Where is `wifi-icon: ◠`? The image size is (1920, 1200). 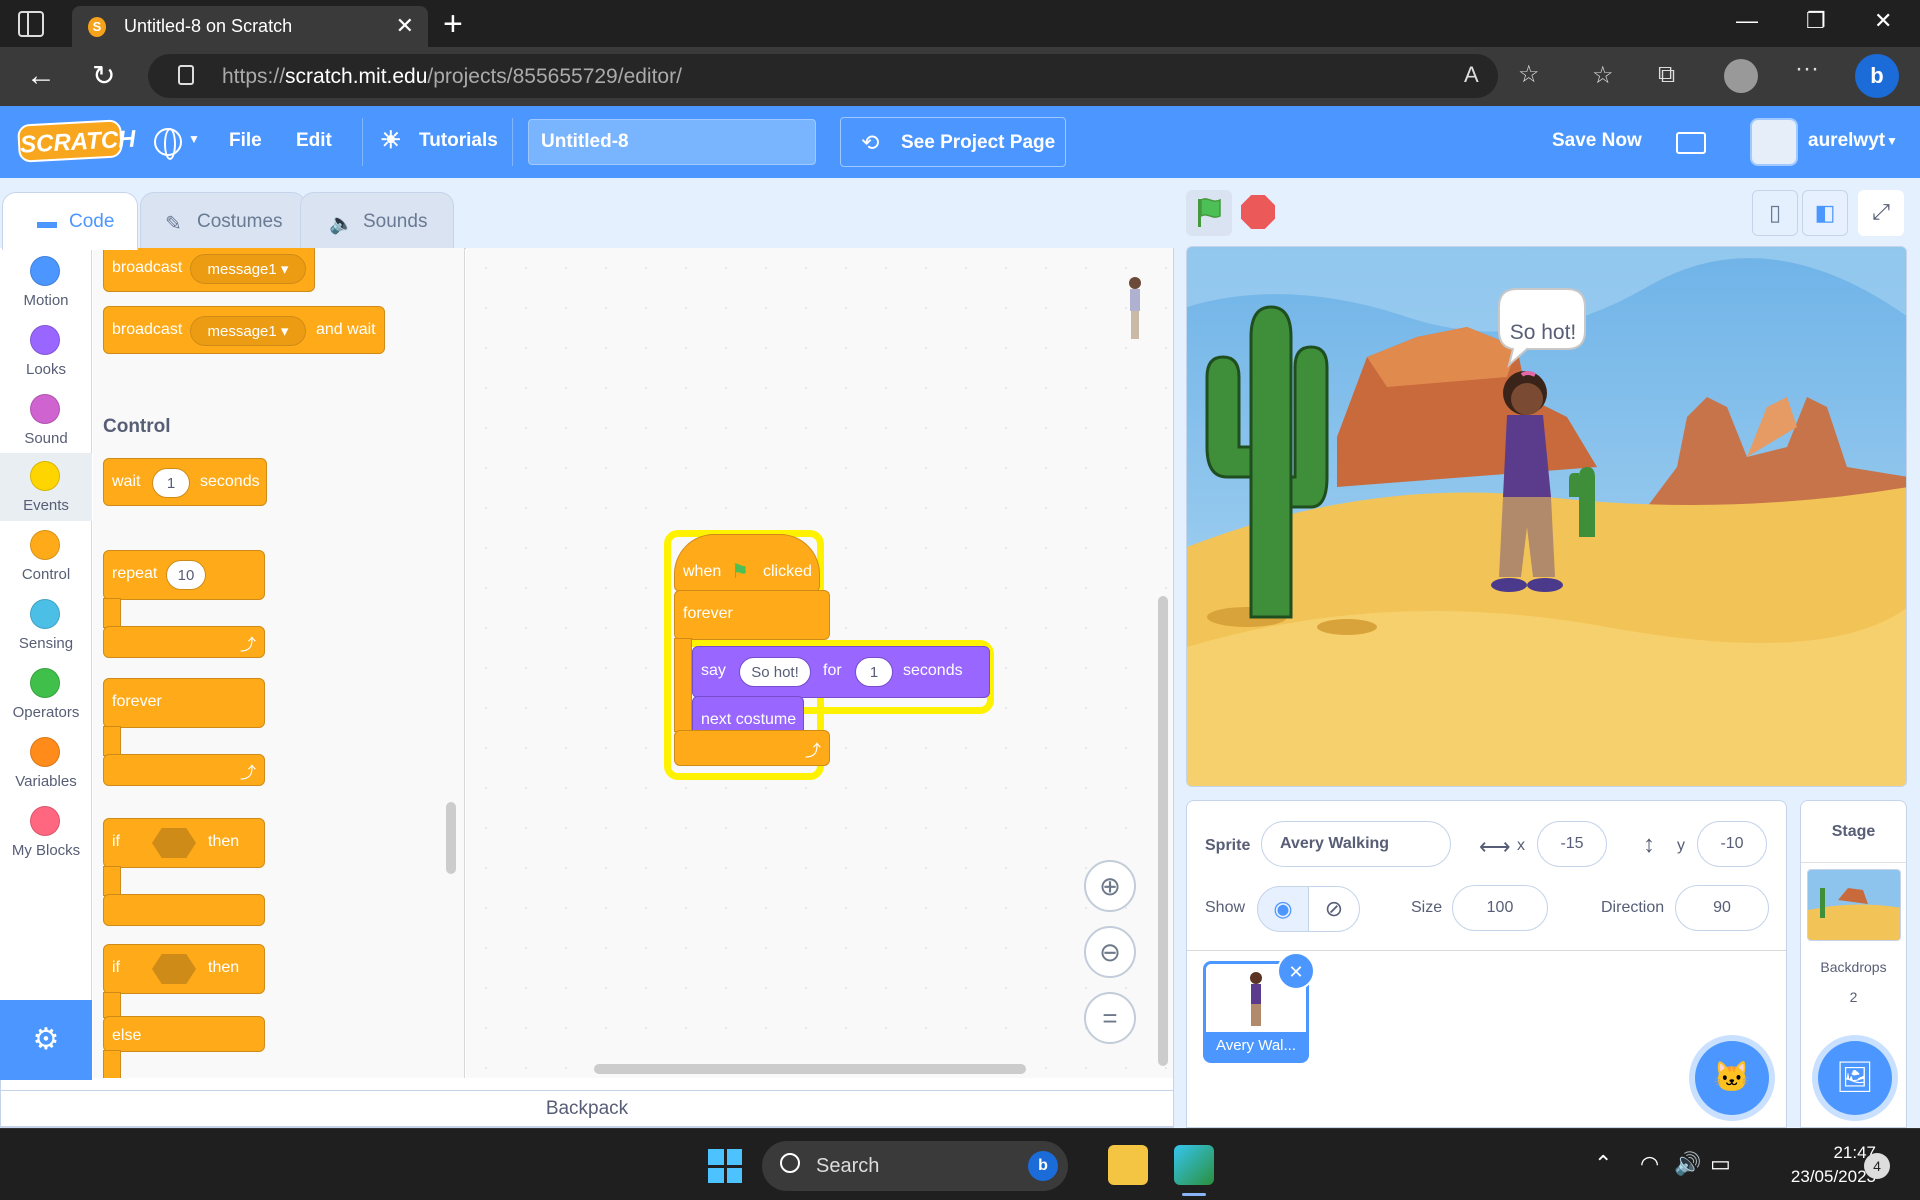
wifi-icon: ◠ is located at coordinates (1649, 1164).